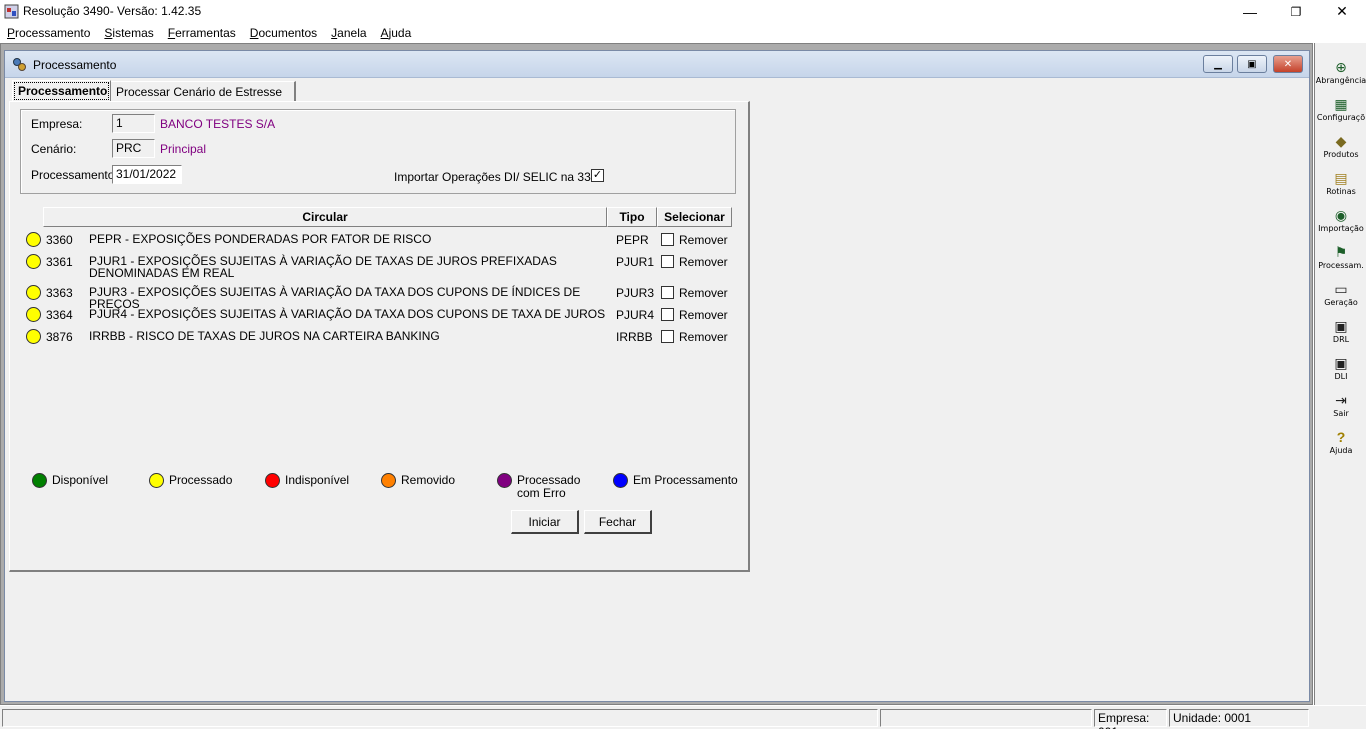  Describe the element at coordinates (657, 64) in the screenshot. I see `child-title-bar: Processamento ▁ ▣ ✕` at that location.